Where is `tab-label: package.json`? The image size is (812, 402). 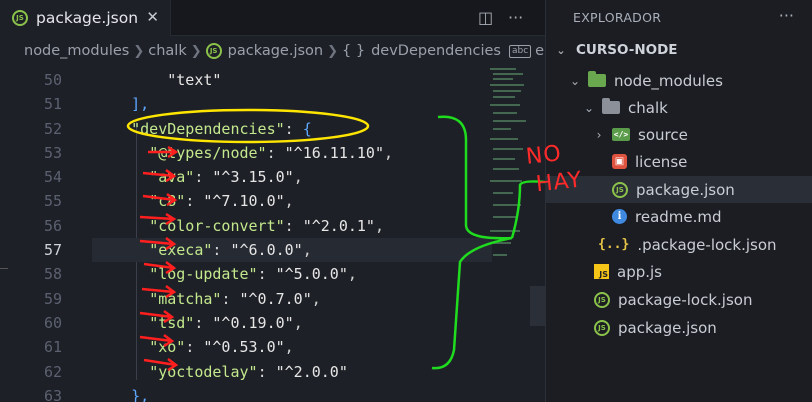
tab-label: package.json is located at coordinates (87, 18).